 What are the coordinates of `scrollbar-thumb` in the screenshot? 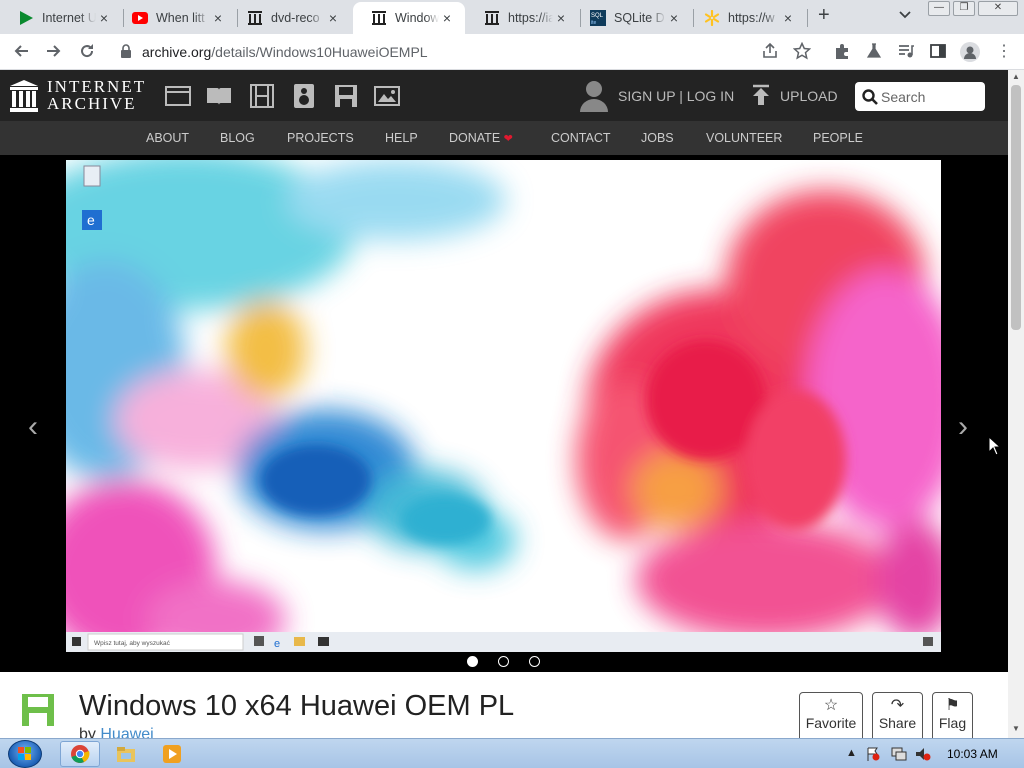 It's located at (1016, 207).